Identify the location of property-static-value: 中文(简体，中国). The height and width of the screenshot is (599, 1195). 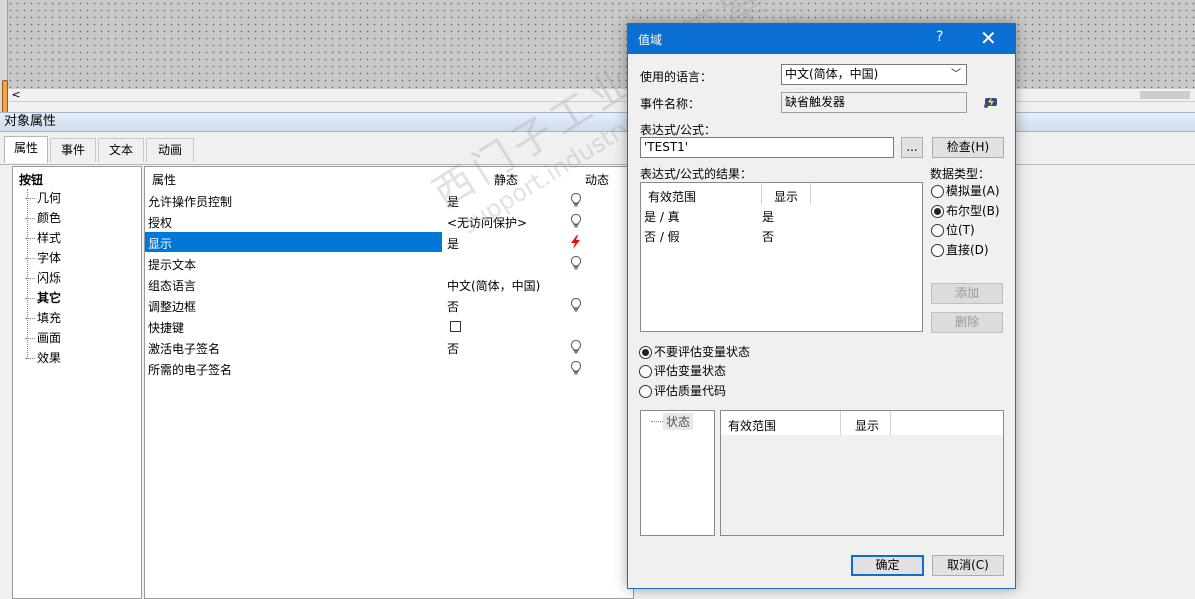
(493, 285).